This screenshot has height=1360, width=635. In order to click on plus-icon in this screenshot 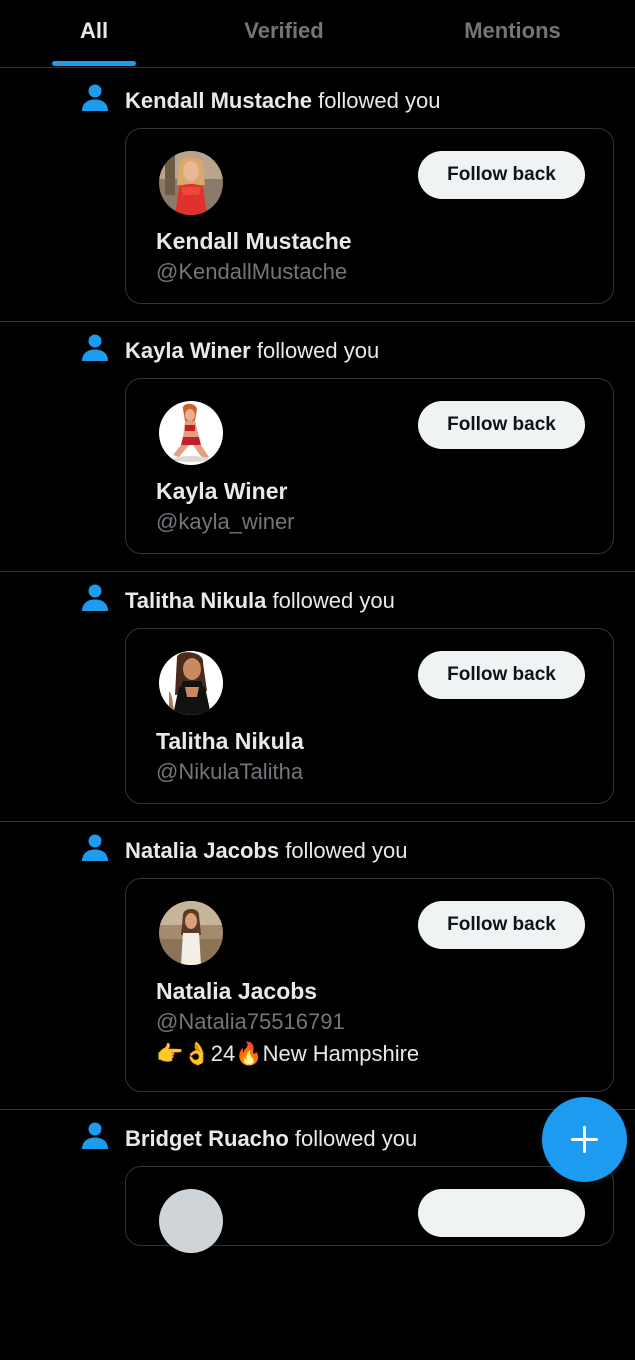, I will do `click(584, 1139)`.